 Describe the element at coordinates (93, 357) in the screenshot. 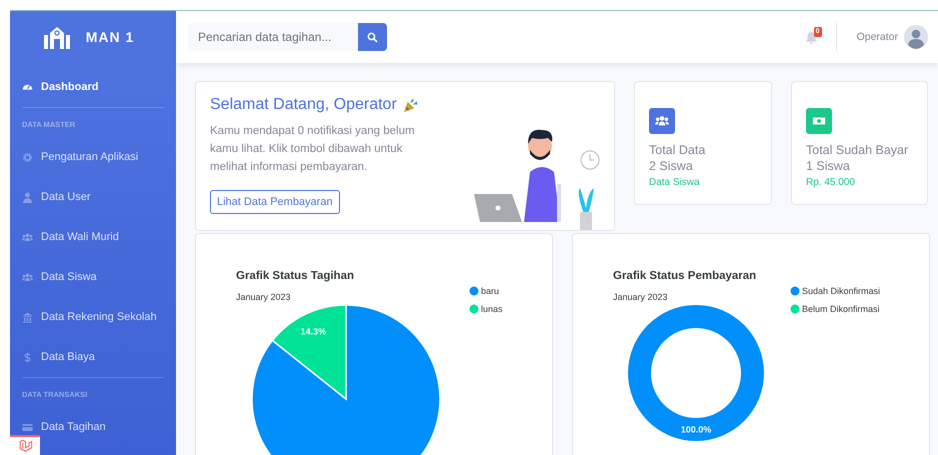

I see `sidebar-item: Data Biaya` at that location.